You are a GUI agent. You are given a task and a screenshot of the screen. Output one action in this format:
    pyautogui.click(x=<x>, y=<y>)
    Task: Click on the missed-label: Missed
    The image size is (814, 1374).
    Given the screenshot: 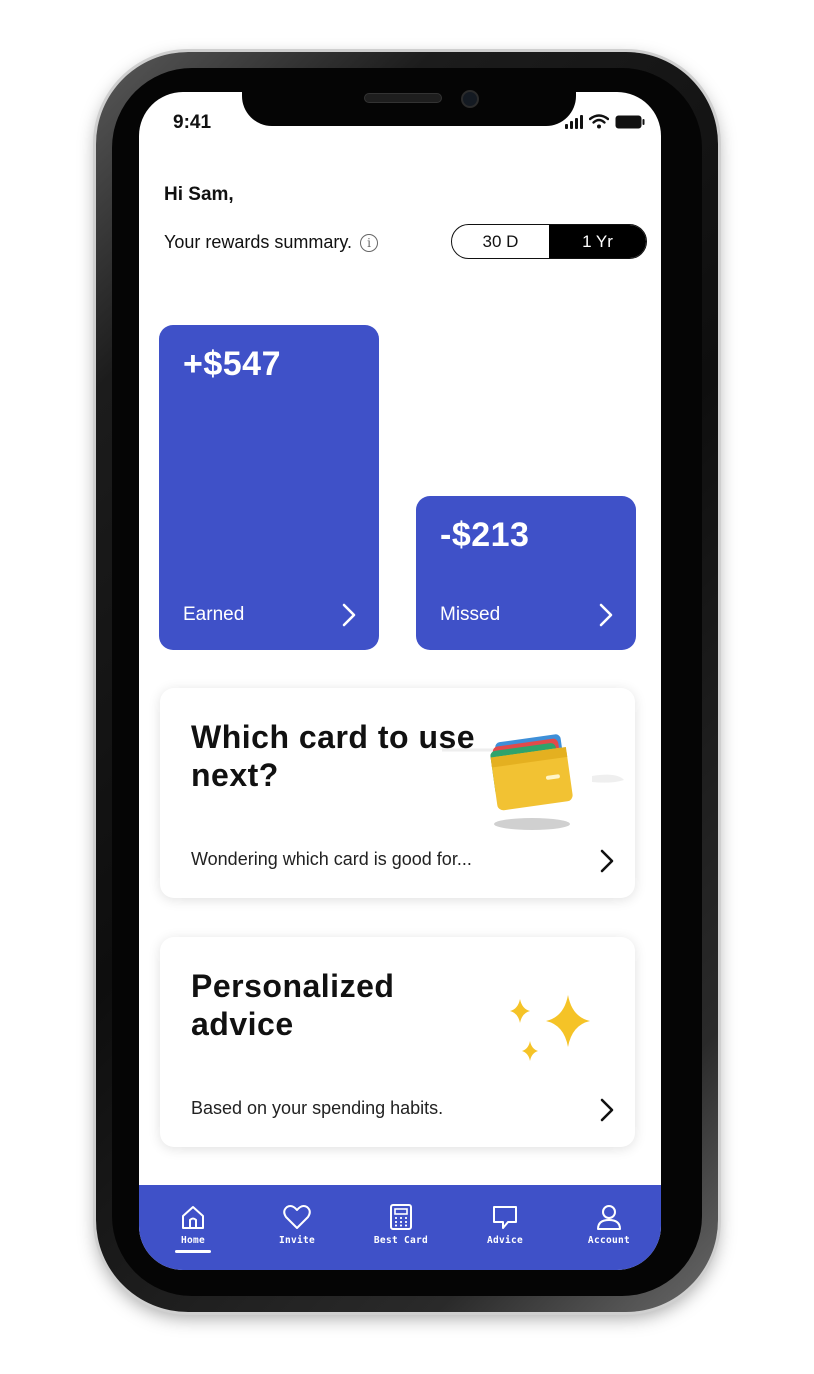 What is the action you would take?
    pyautogui.click(x=470, y=614)
    